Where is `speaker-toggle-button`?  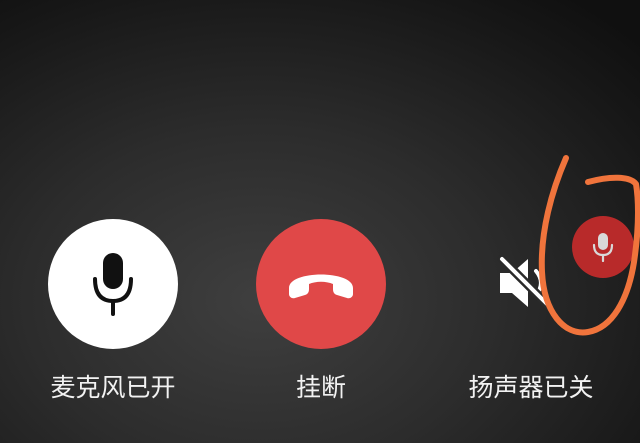
speaker-toggle-button is located at coordinates (525, 283).